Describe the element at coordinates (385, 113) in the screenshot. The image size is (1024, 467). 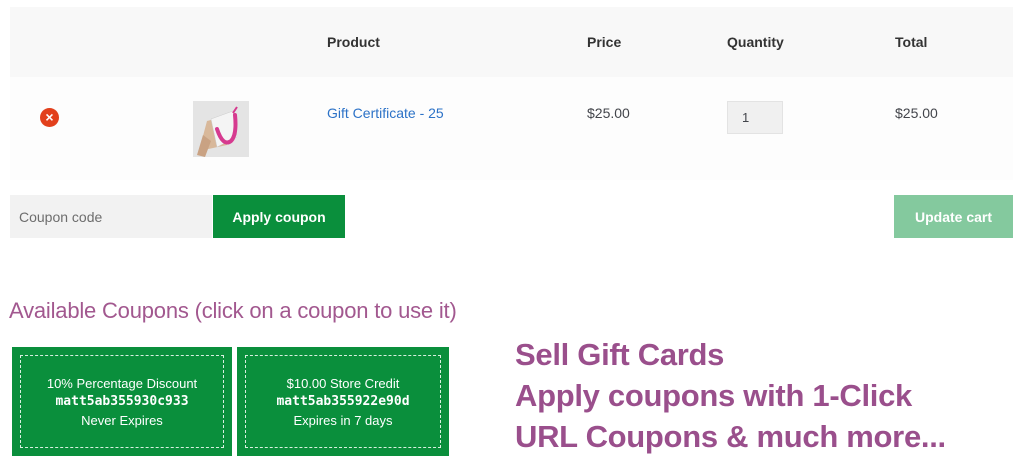
I see `product-name-link: Gift Certificate - 25` at that location.